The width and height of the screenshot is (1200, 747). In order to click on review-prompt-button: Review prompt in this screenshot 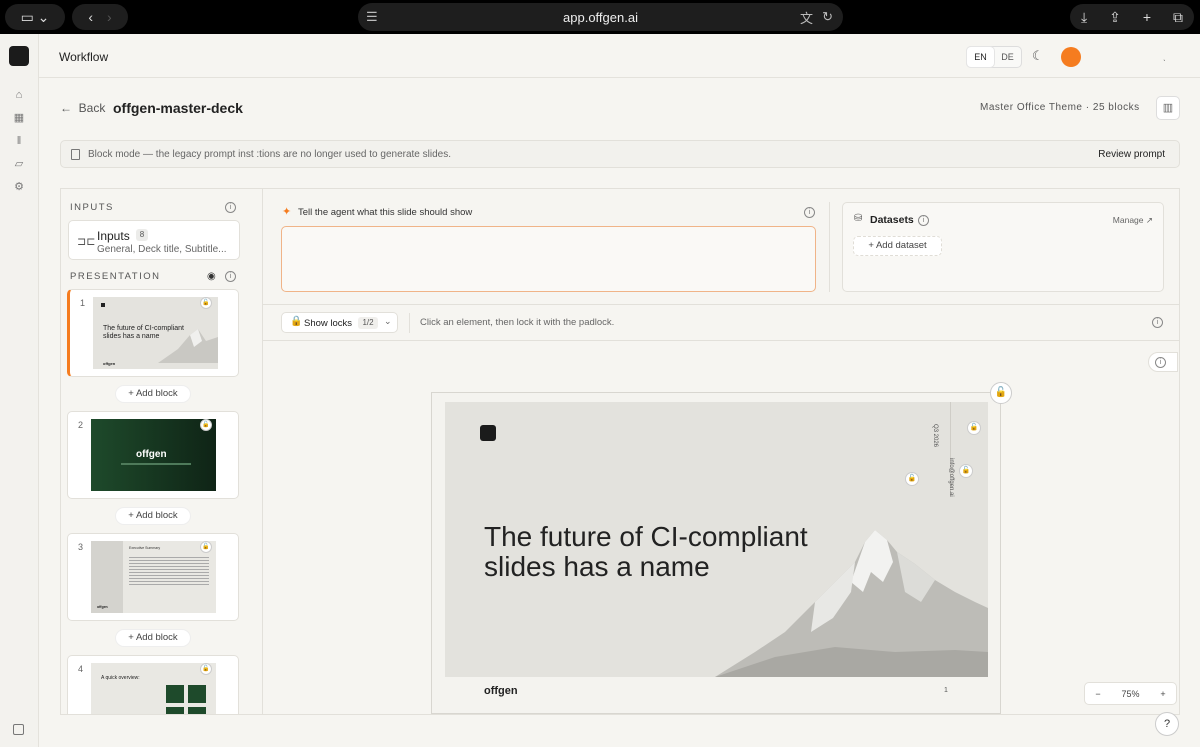, I will do `click(1131, 154)`.